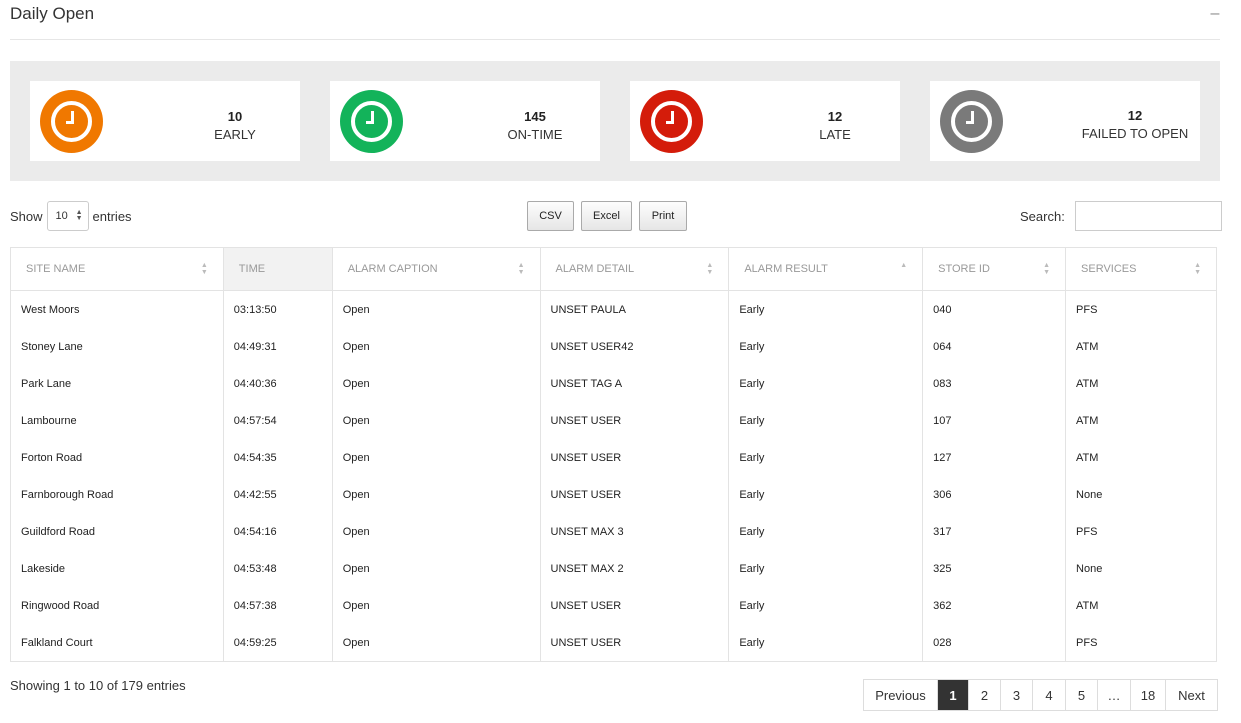 This screenshot has width=1241, height=723. Describe the element at coordinates (278, 495) in the screenshot. I see `time-cell: 04:42:55` at that location.